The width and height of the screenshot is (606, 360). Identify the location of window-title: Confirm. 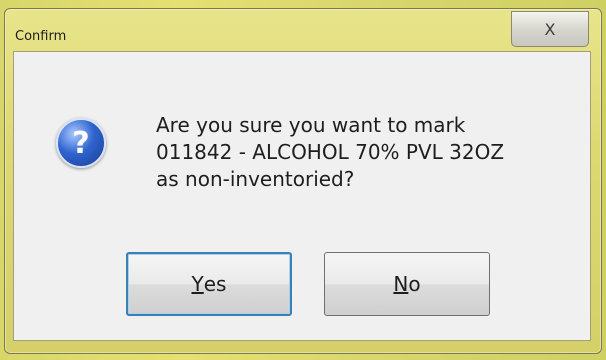
(41, 36).